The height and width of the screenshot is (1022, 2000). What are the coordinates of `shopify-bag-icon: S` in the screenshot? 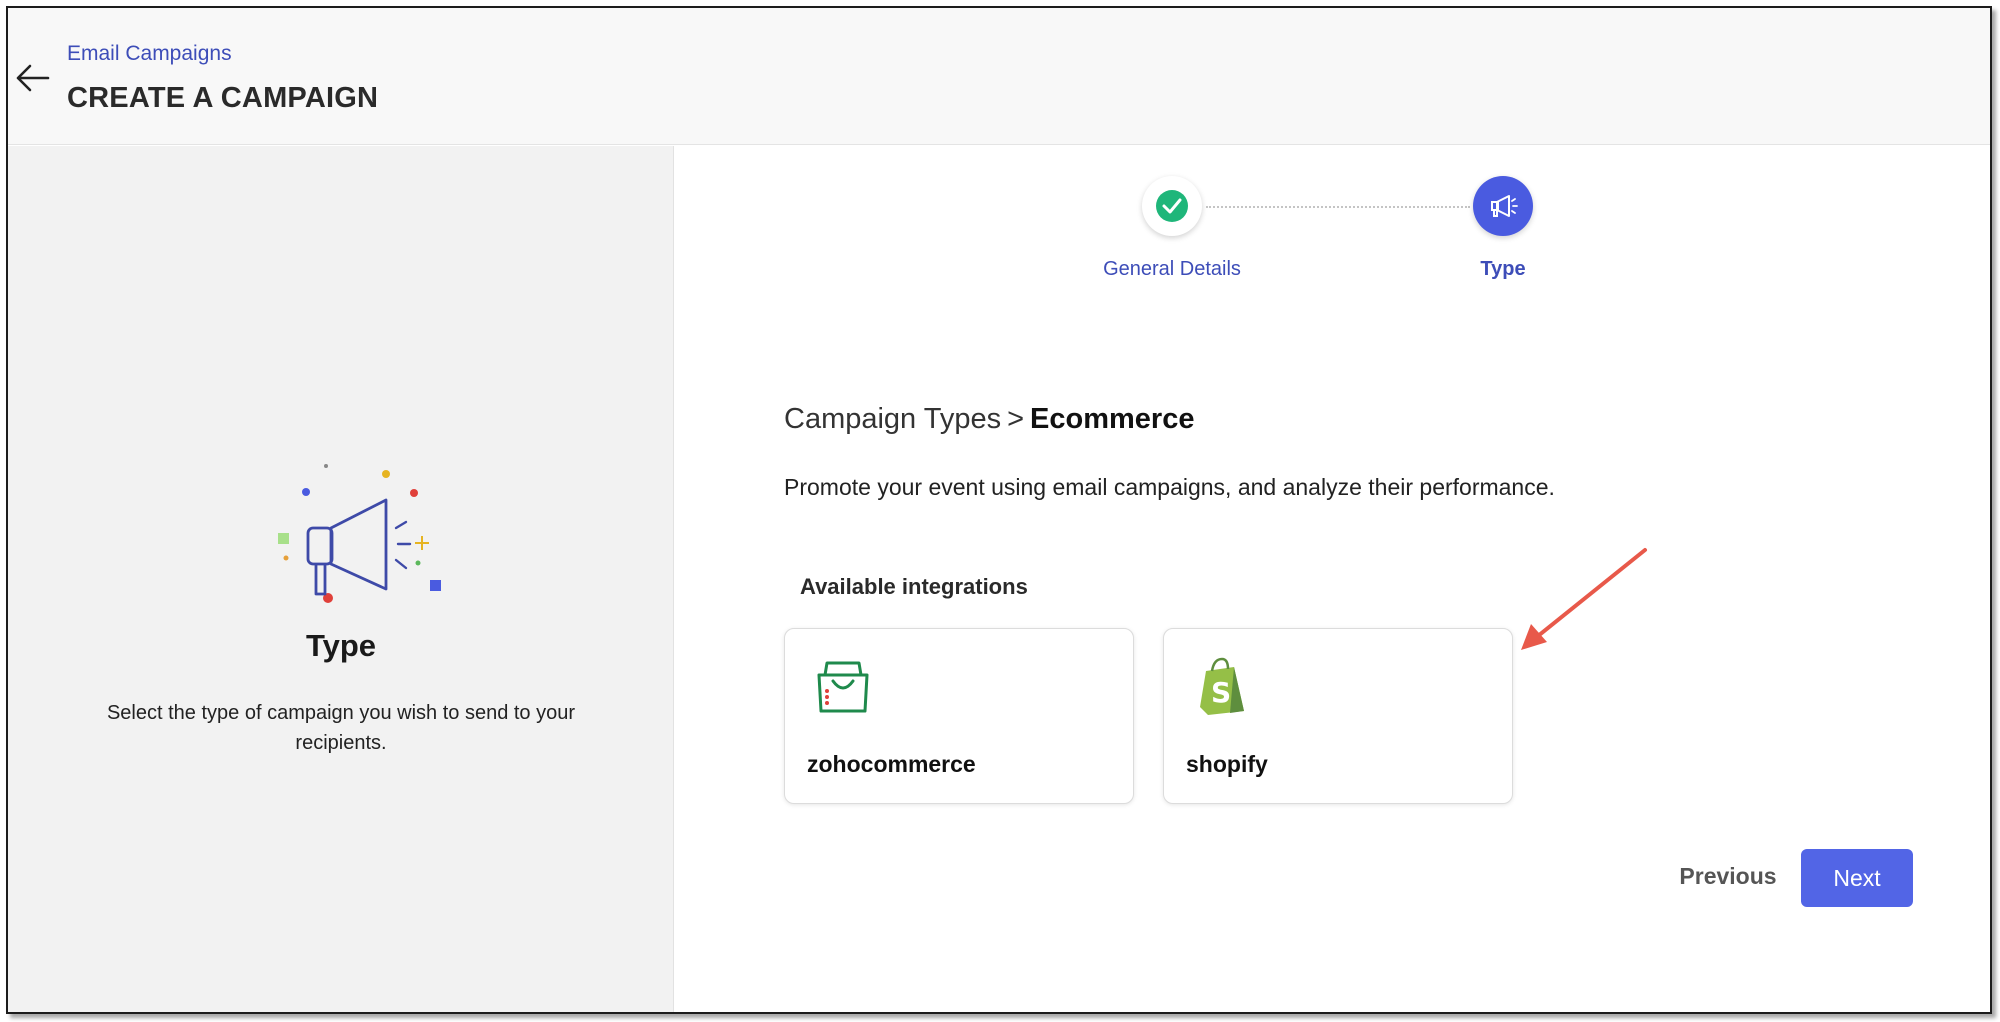 It's located at (1222, 686).